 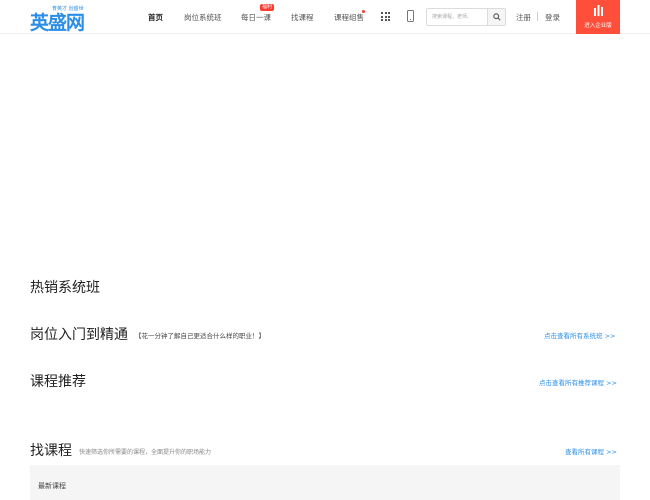 What do you see at coordinates (267, 7) in the screenshot?
I see `welfare-badge: 福利` at bounding box center [267, 7].